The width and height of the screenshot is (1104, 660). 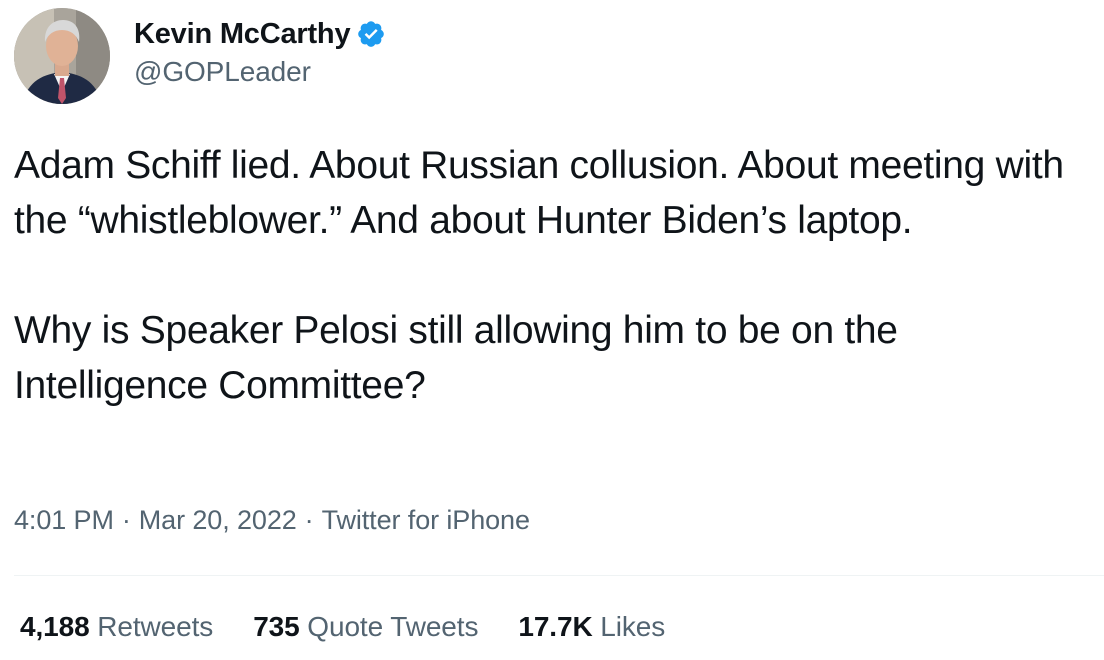 I want to click on likes-stat: 17.7K Likes, so click(x=591, y=627).